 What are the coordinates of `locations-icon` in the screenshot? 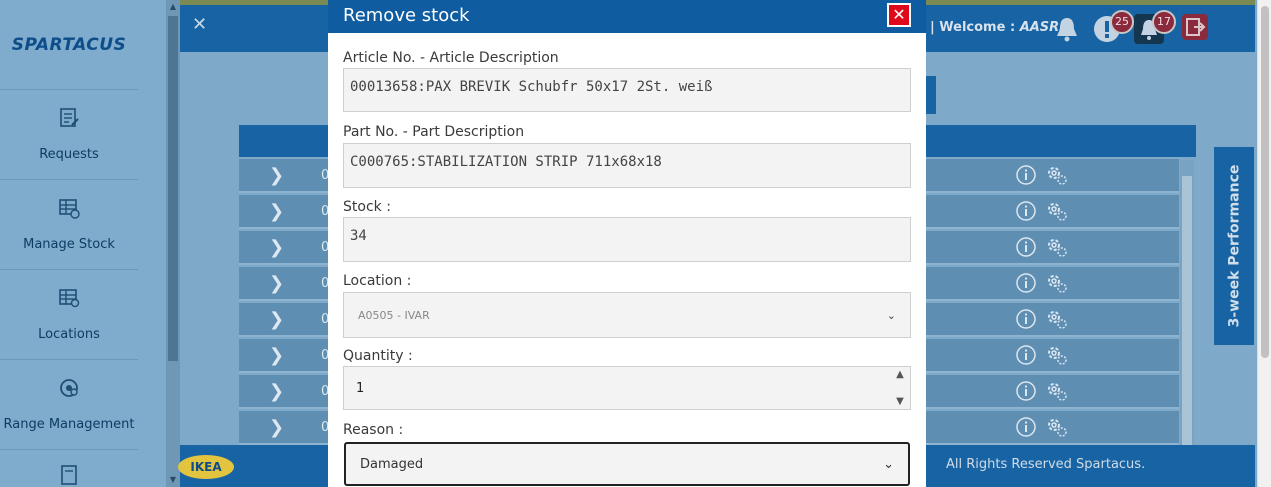 It's located at (69, 300).